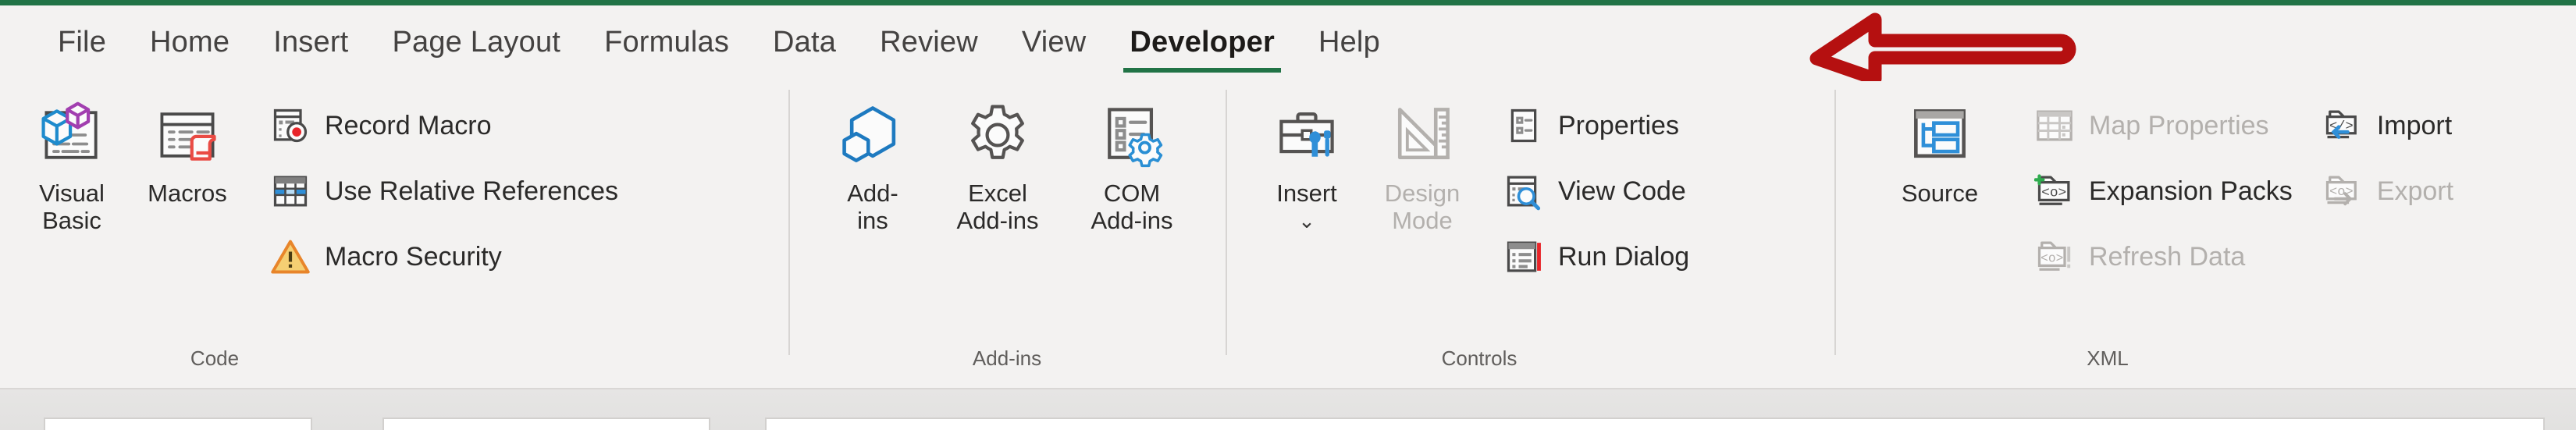 This screenshot has width=2576, height=430. I want to click on import-button: </> Import, so click(2387, 125).